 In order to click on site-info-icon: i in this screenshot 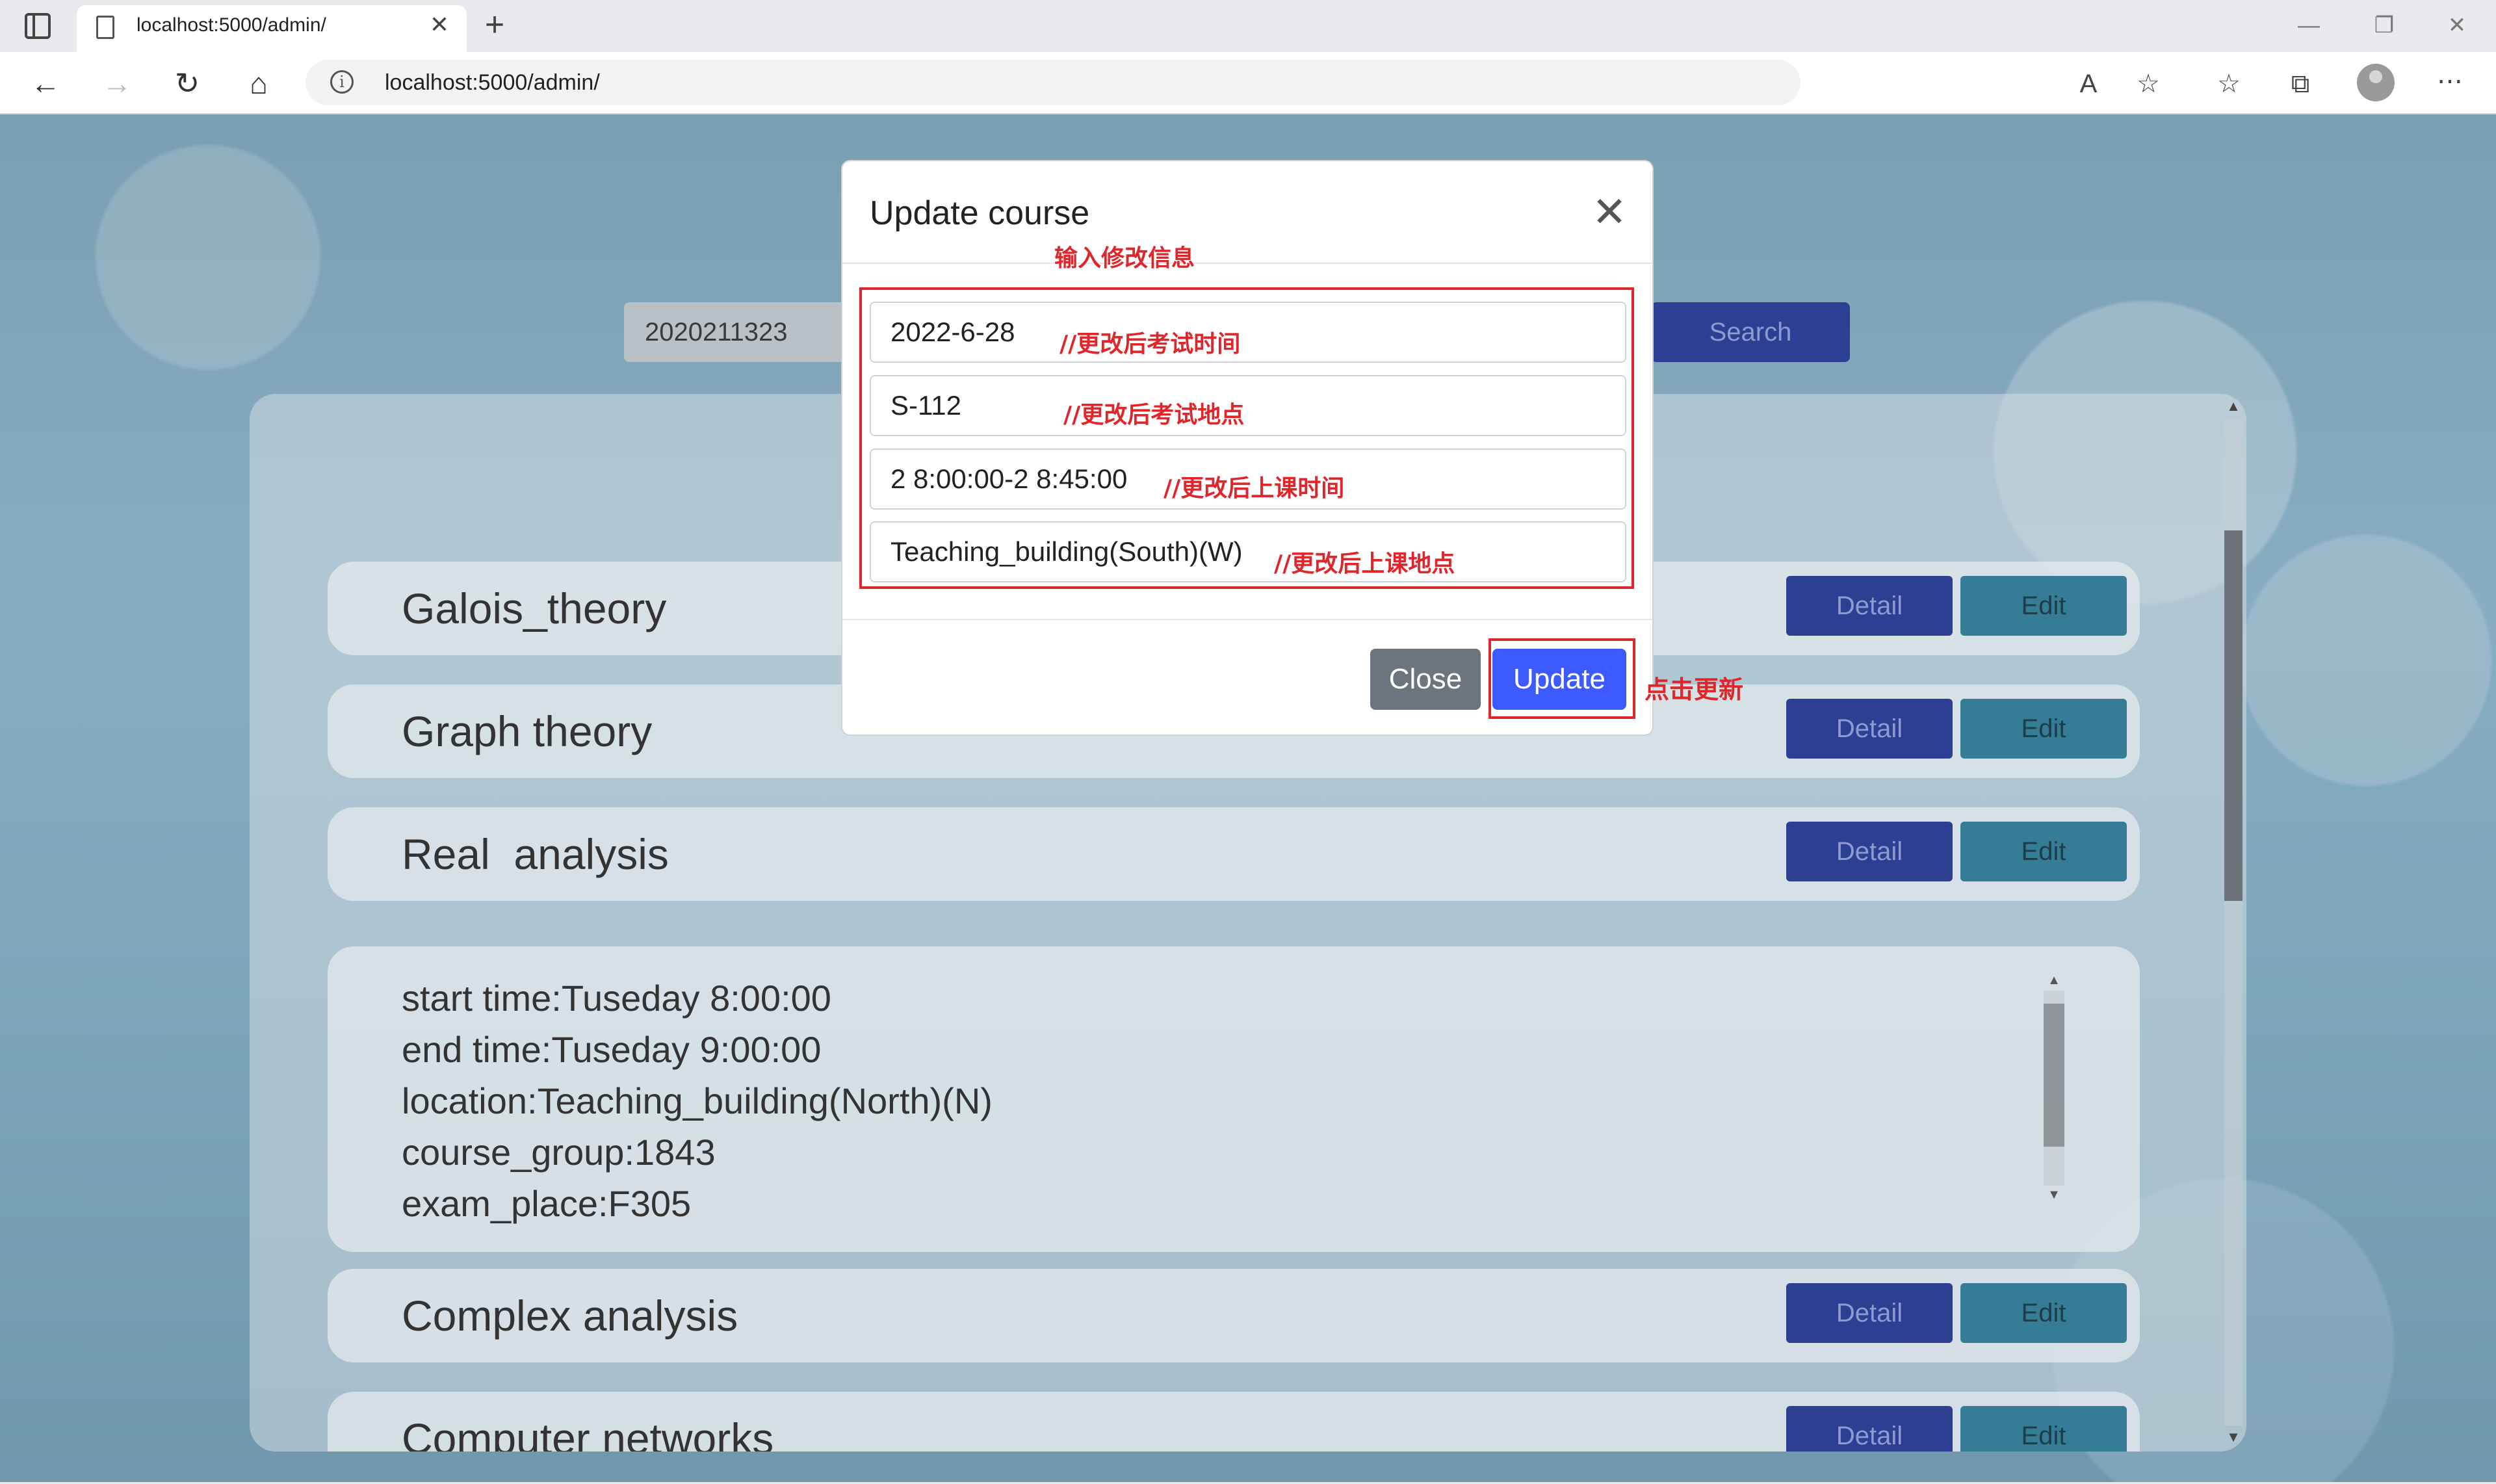, I will do `click(342, 82)`.